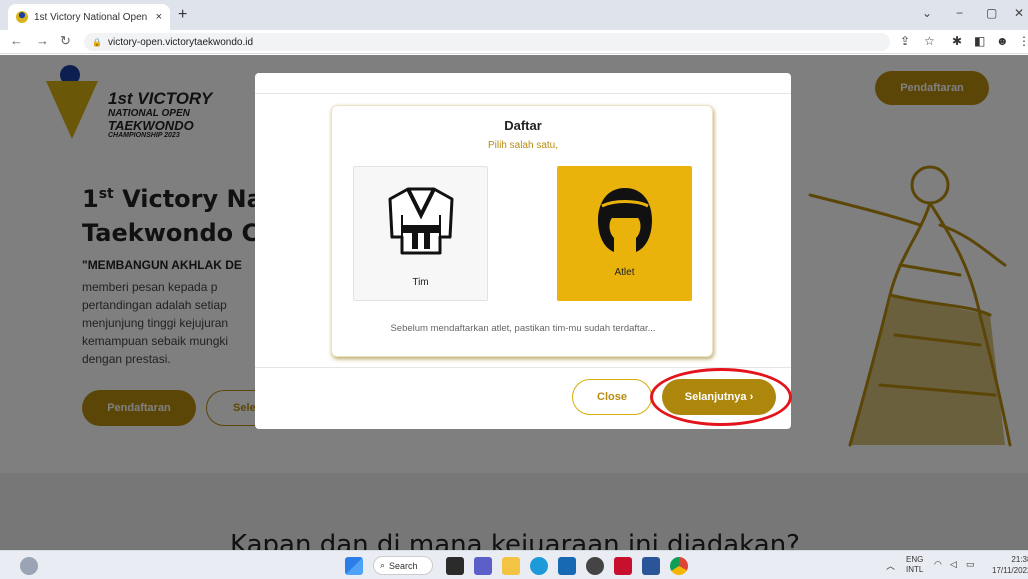 This screenshot has width=1028, height=579. What do you see at coordinates (539, 566) in the screenshot?
I see `edge-icon` at bounding box center [539, 566].